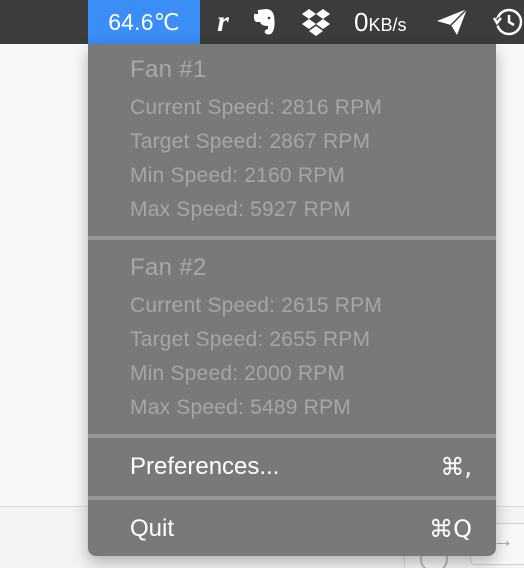  Describe the element at coordinates (265, 22) in the screenshot. I see `evernote-icon` at that location.